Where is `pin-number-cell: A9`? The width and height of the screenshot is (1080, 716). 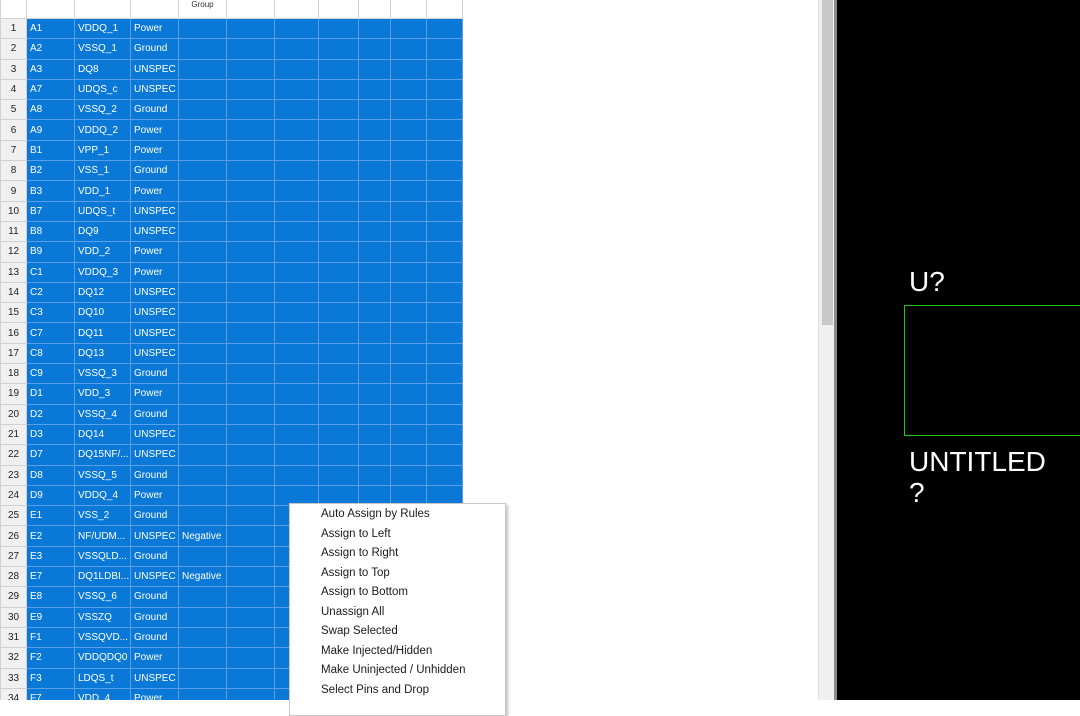
pin-number-cell: A9 is located at coordinates (50, 130).